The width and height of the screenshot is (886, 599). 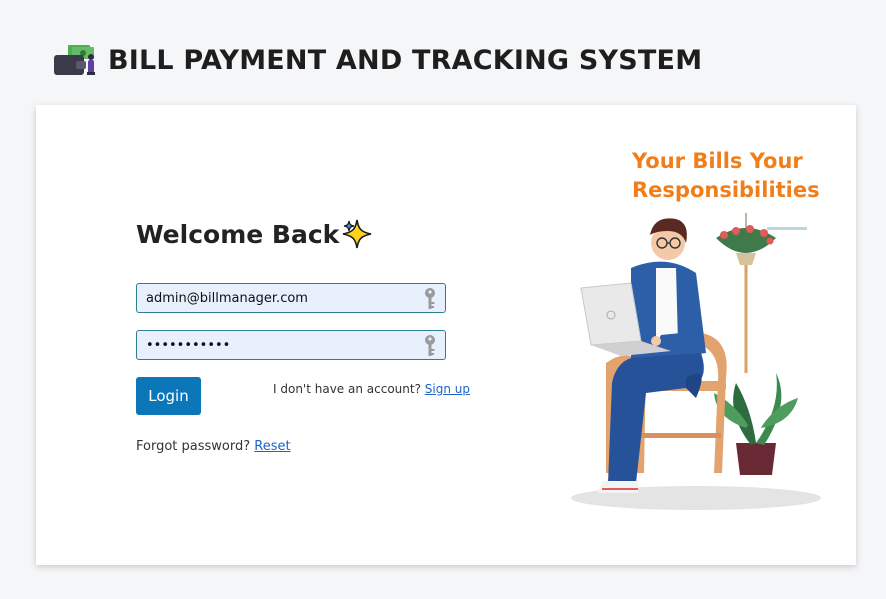 I want to click on person-with-laptop-illustration, so click(x=696, y=361).